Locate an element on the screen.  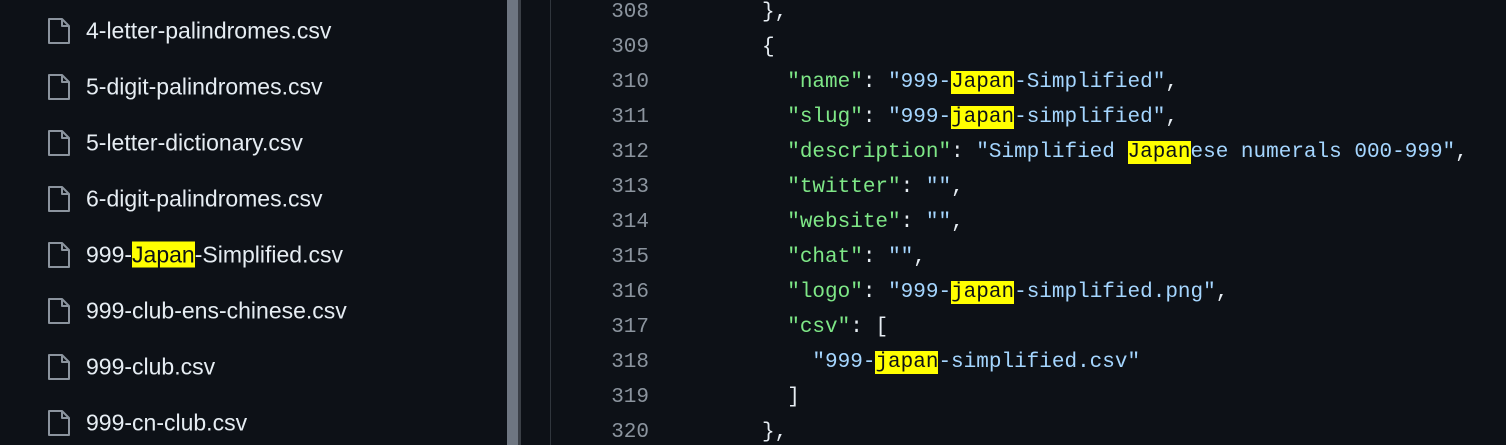
file-list-item: 999-Japan-Simplified.csv is located at coordinates (252, 255).